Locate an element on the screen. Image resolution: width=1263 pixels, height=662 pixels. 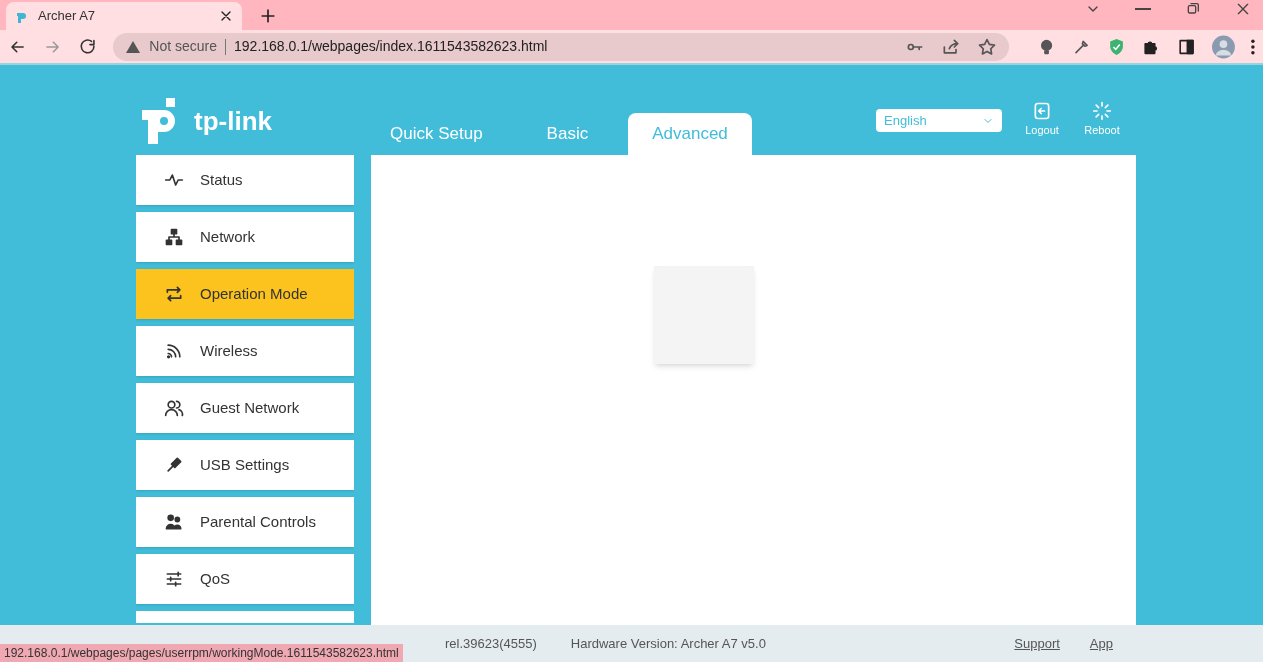
sidebar-item: Status is located at coordinates (245, 180).